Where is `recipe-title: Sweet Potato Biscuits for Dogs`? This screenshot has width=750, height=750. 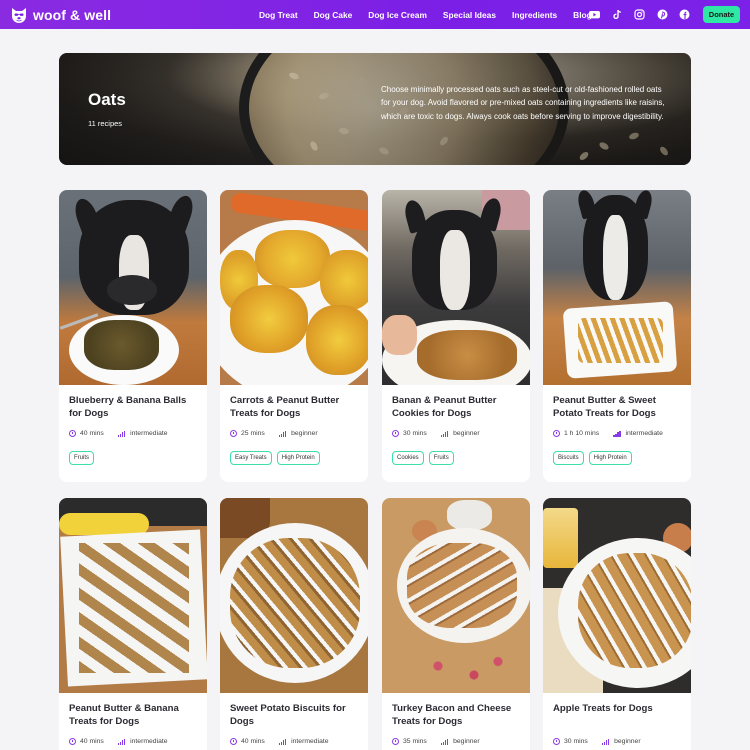
recipe-title: Sweet Potato Biscuits for Dogs is located at coordinates (295, 715).